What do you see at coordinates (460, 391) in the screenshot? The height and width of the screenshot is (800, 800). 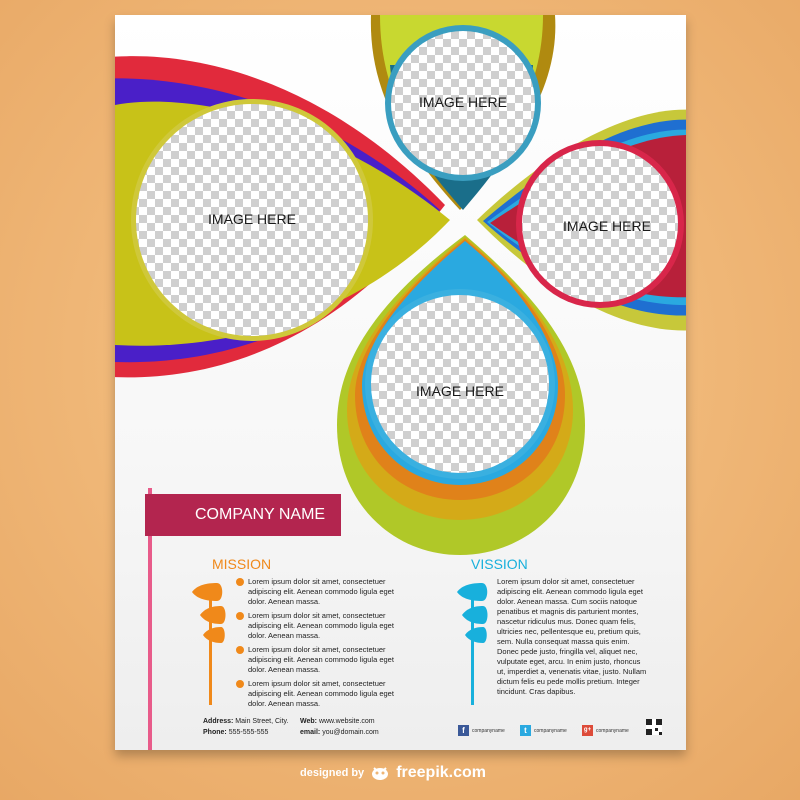 I see `bottom-image-label: IMAGE HERE` at bounding box center [460, 391].